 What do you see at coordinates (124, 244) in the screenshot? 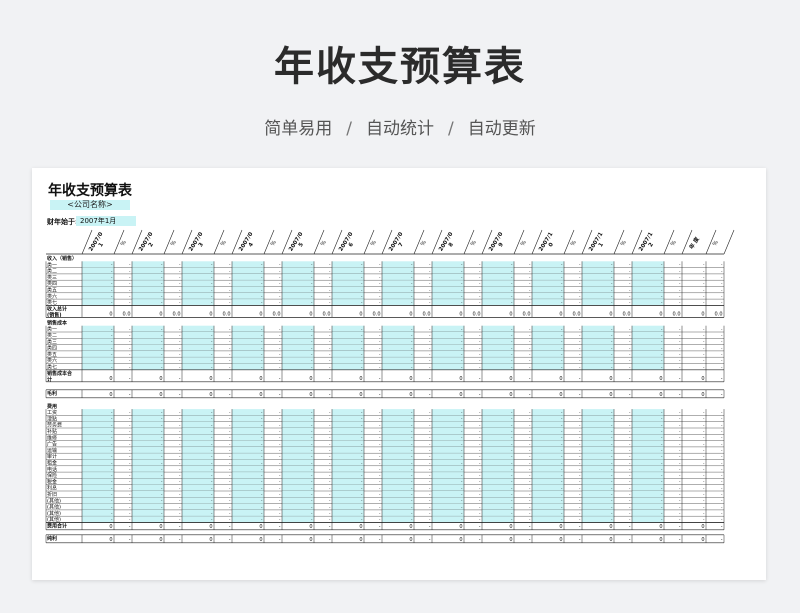
I see `pct-header: %` at bounding box center [124, 244].